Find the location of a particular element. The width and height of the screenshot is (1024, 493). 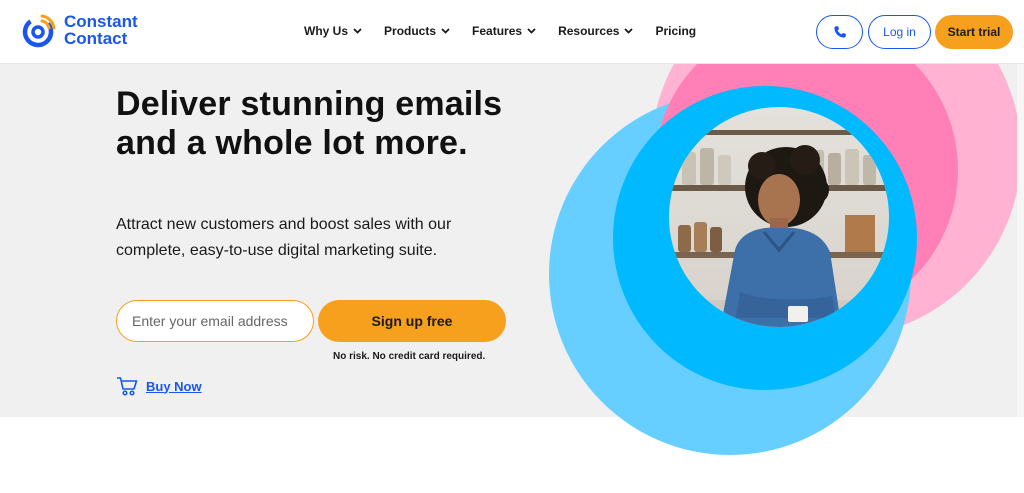

nav-item-label: Resources is located at coordinates (589, 31).